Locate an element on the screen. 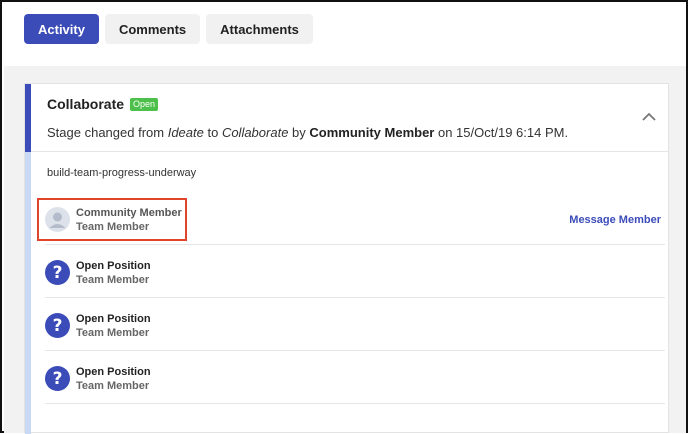 Image resolution: width=688 pixels, height=434 pixels. avatar is located at coordinates (57, 219).